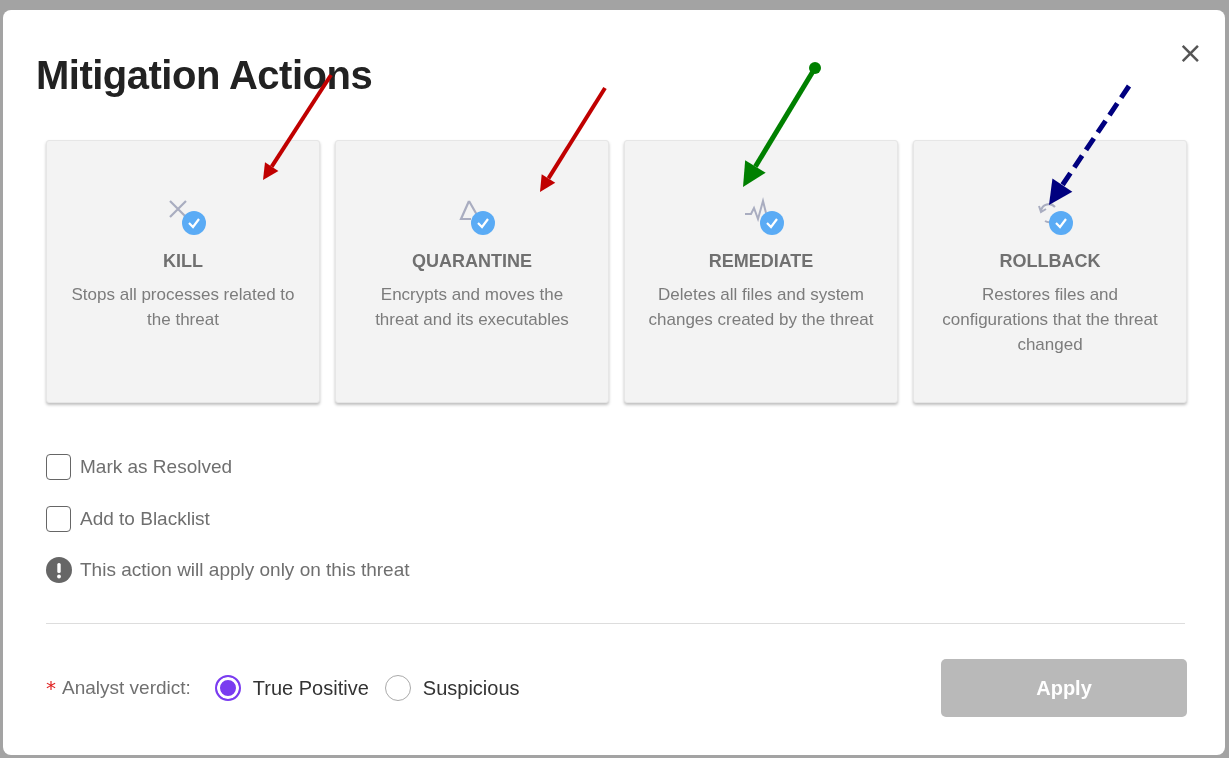 This screenshot has width=1229, height=758. Describe the element at coordinates (126, 688) in the screenshot. I see `verdict-label: Analyst verdict:` at that location.